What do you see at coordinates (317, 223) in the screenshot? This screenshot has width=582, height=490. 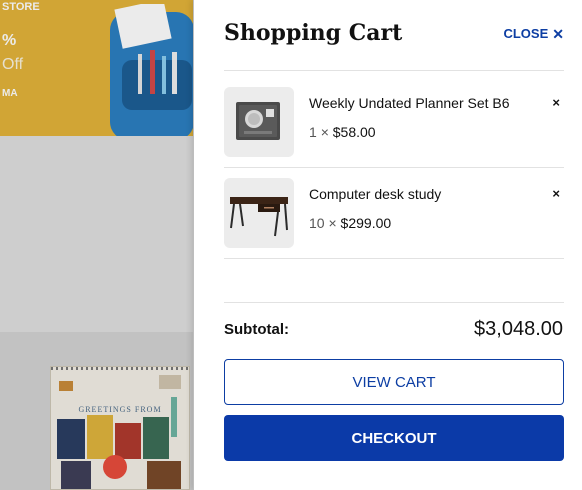 I see `item-quantity: 10` at bounding box center [317, 223].